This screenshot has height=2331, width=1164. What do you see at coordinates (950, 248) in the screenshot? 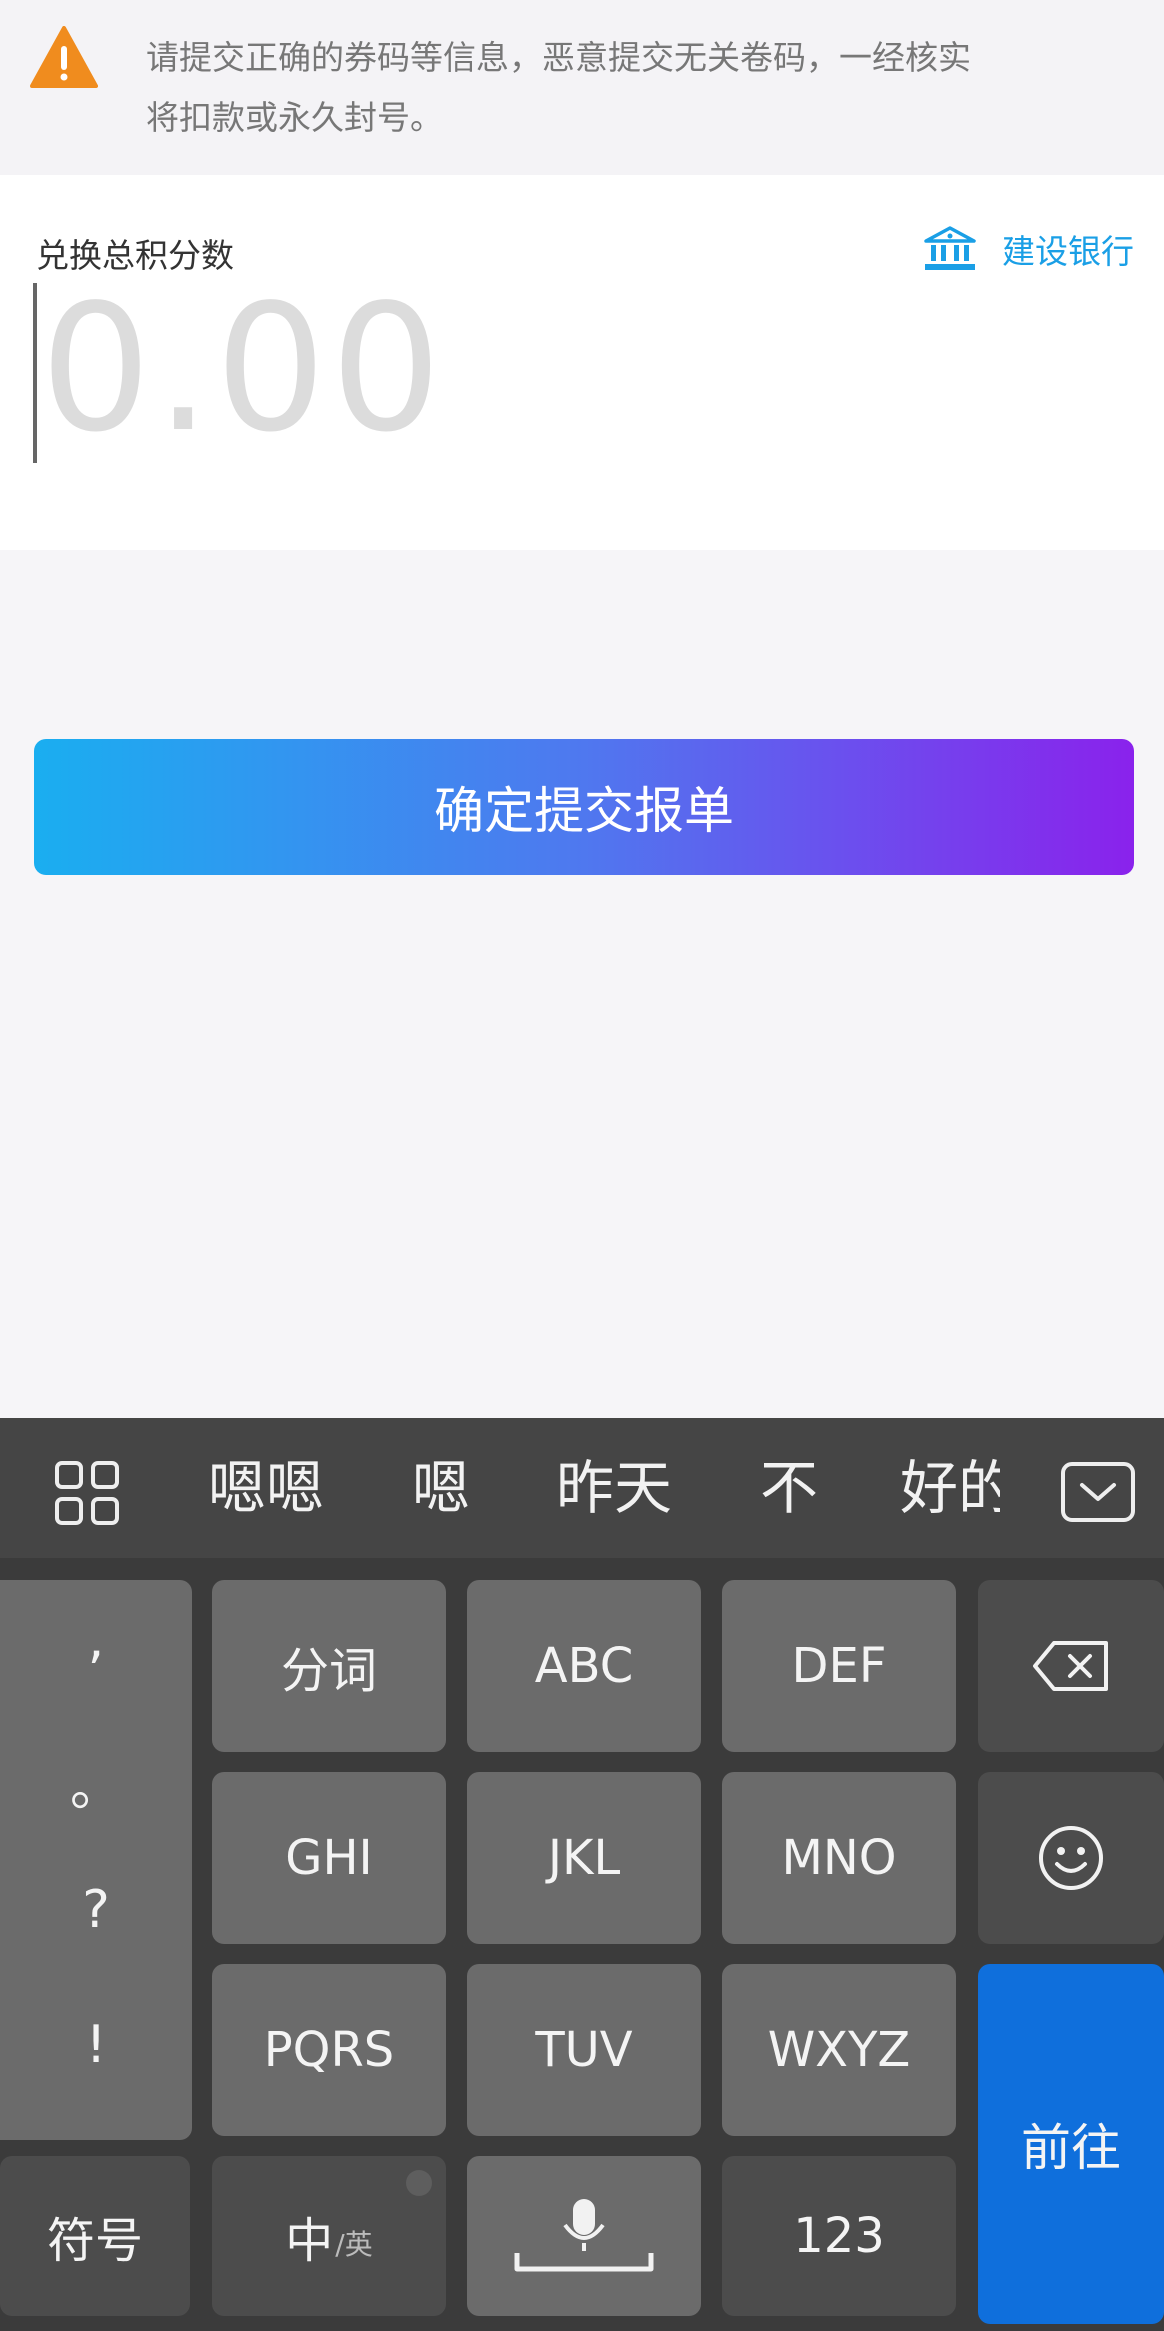
I see `bank-icon` at bounding box center [950, 248].